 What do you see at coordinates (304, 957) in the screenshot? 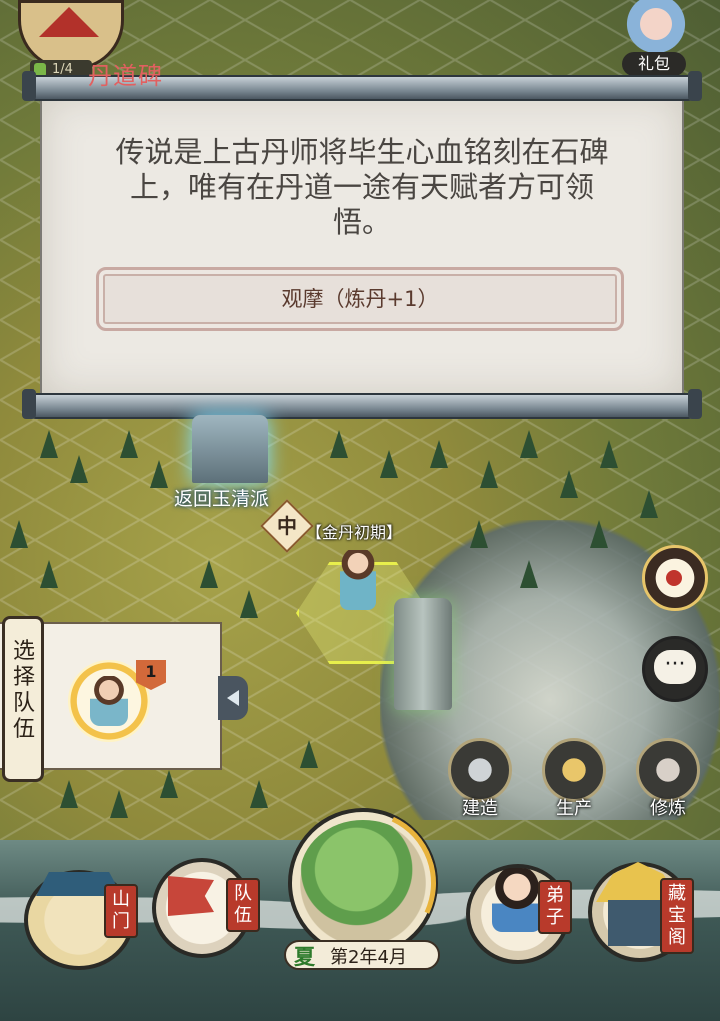
I see `season-name: 夏` at bounding box center [304, 957].